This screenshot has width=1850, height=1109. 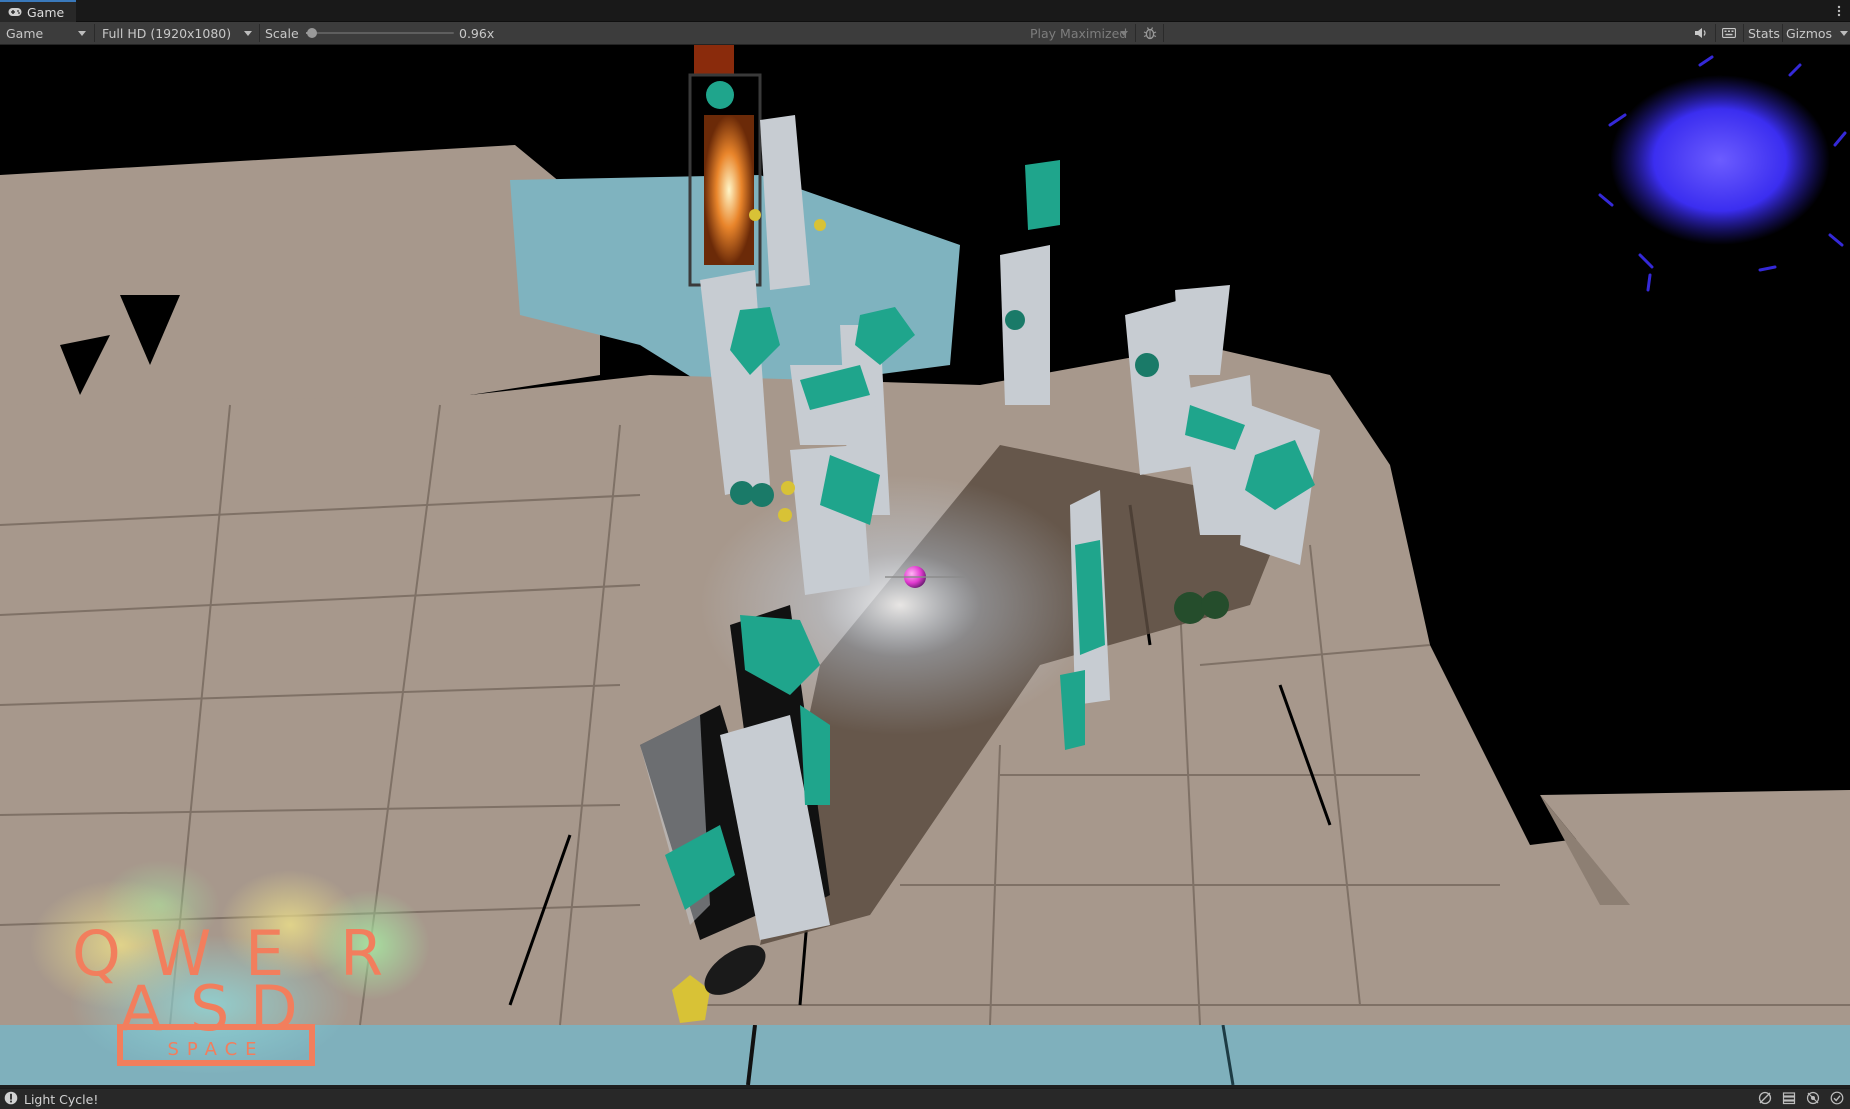 I want to click on check-icon, so click(x=1837, y=1099).